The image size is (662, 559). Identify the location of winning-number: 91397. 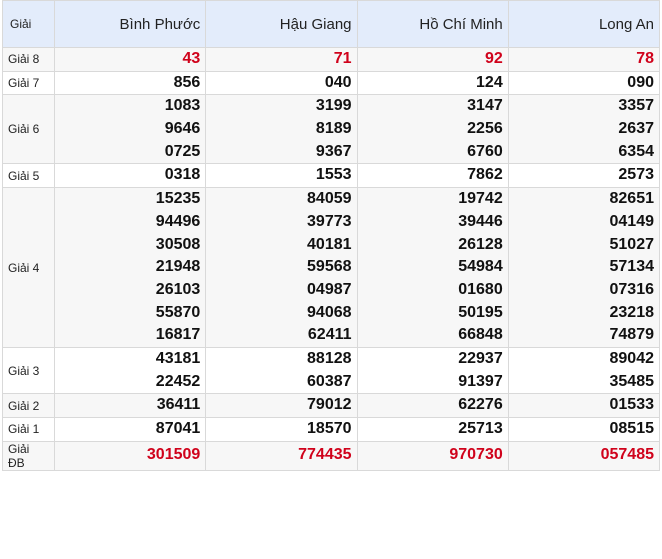
(480, 381).